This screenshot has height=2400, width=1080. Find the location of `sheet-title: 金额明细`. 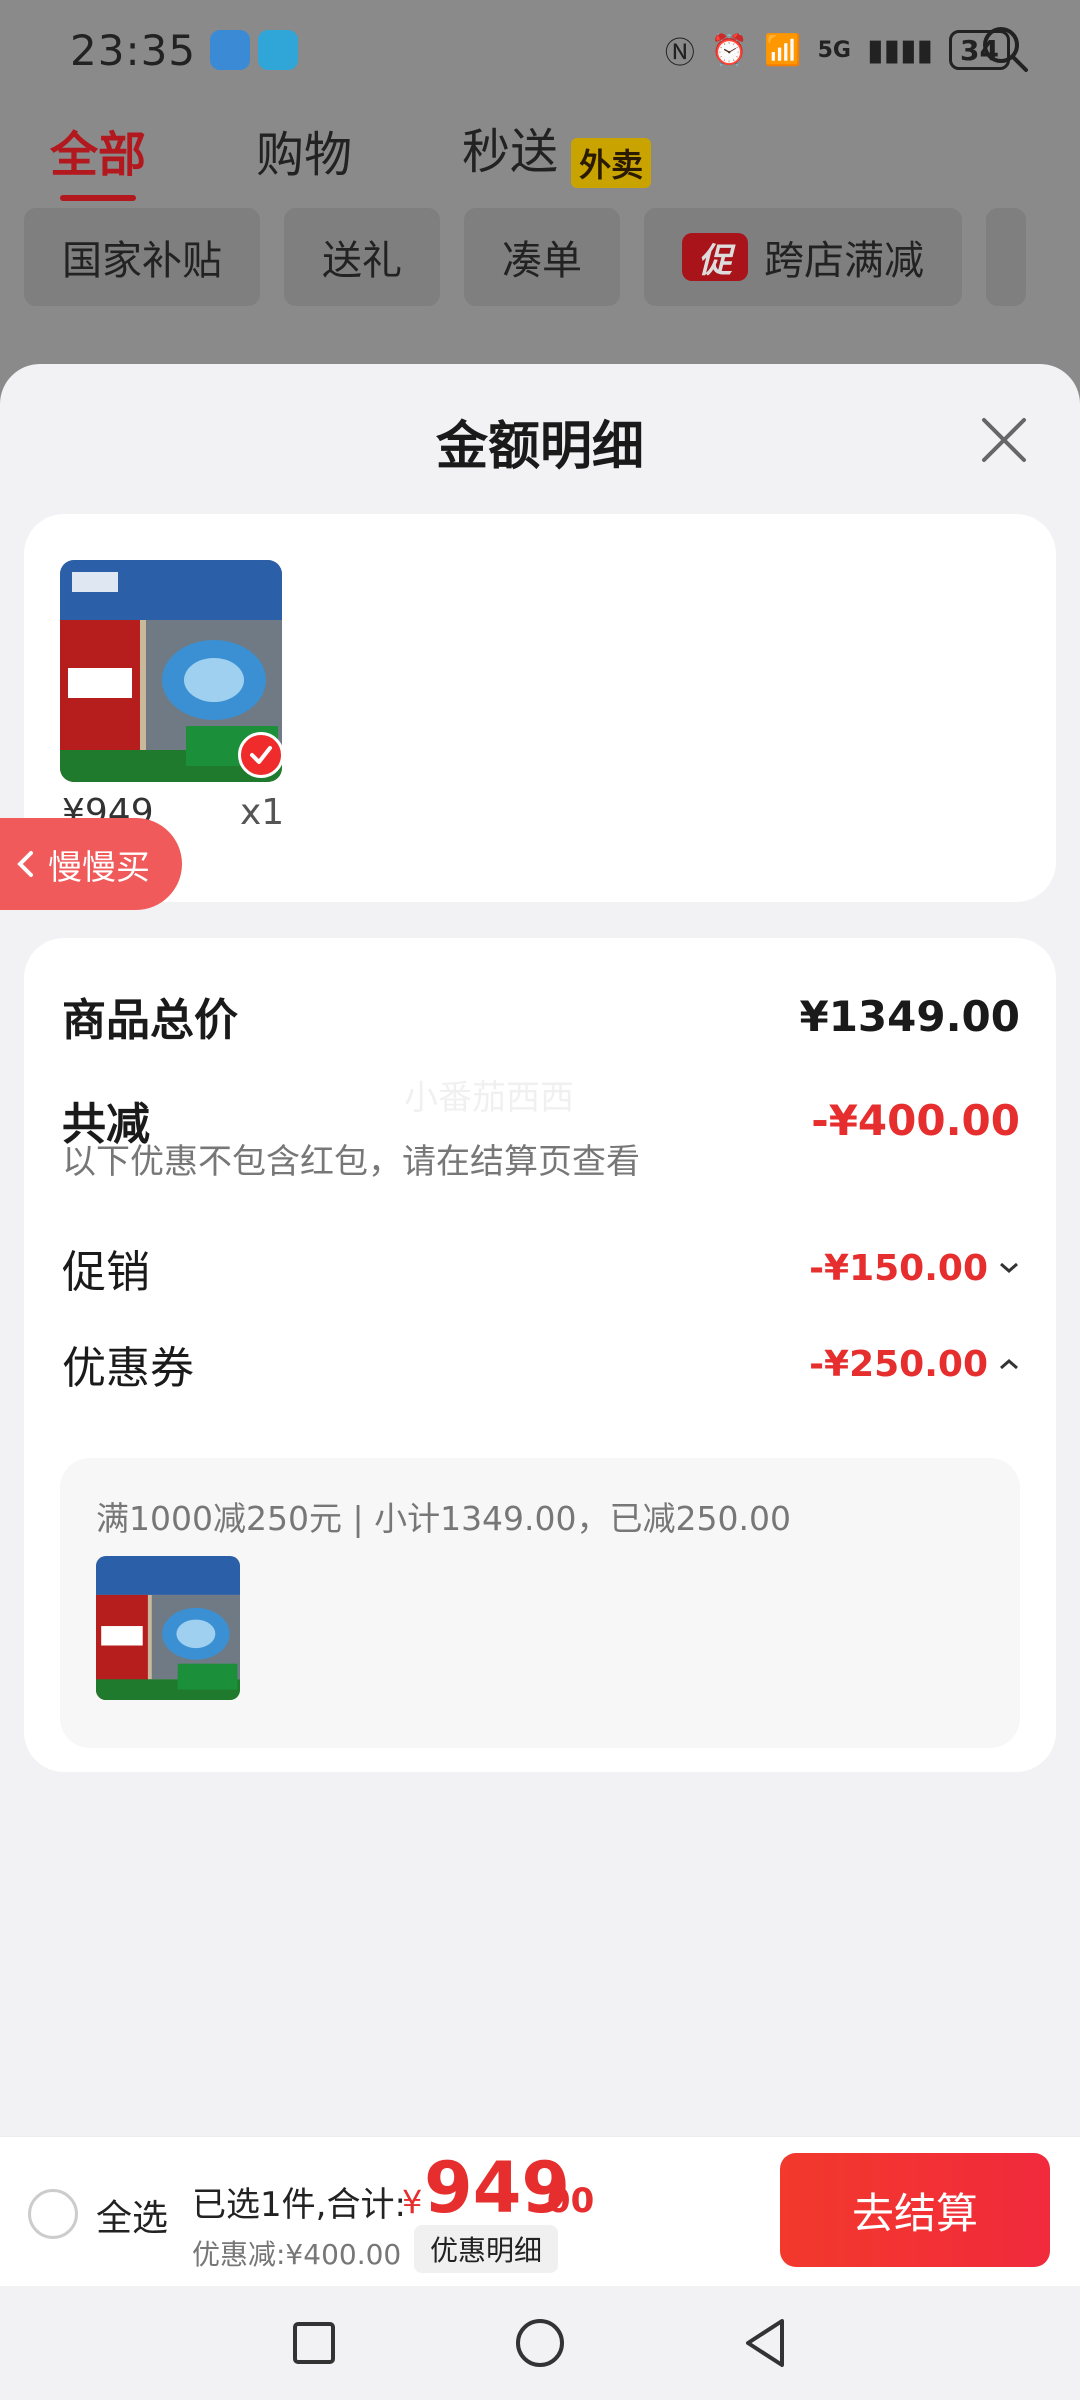

sheet-title: 金额明细 is located at coordinates (539, 447).